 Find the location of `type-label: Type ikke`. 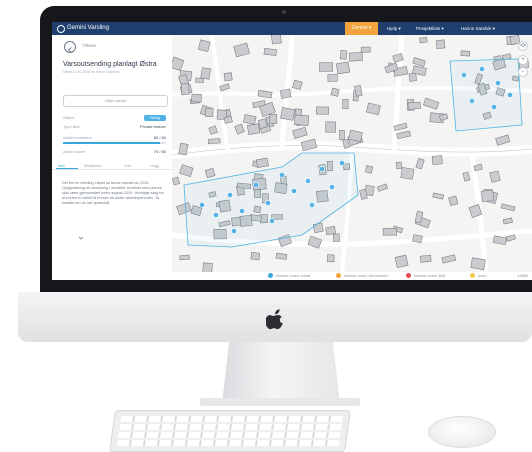

type-label: Type ikke is located at coordinates (71, 126).